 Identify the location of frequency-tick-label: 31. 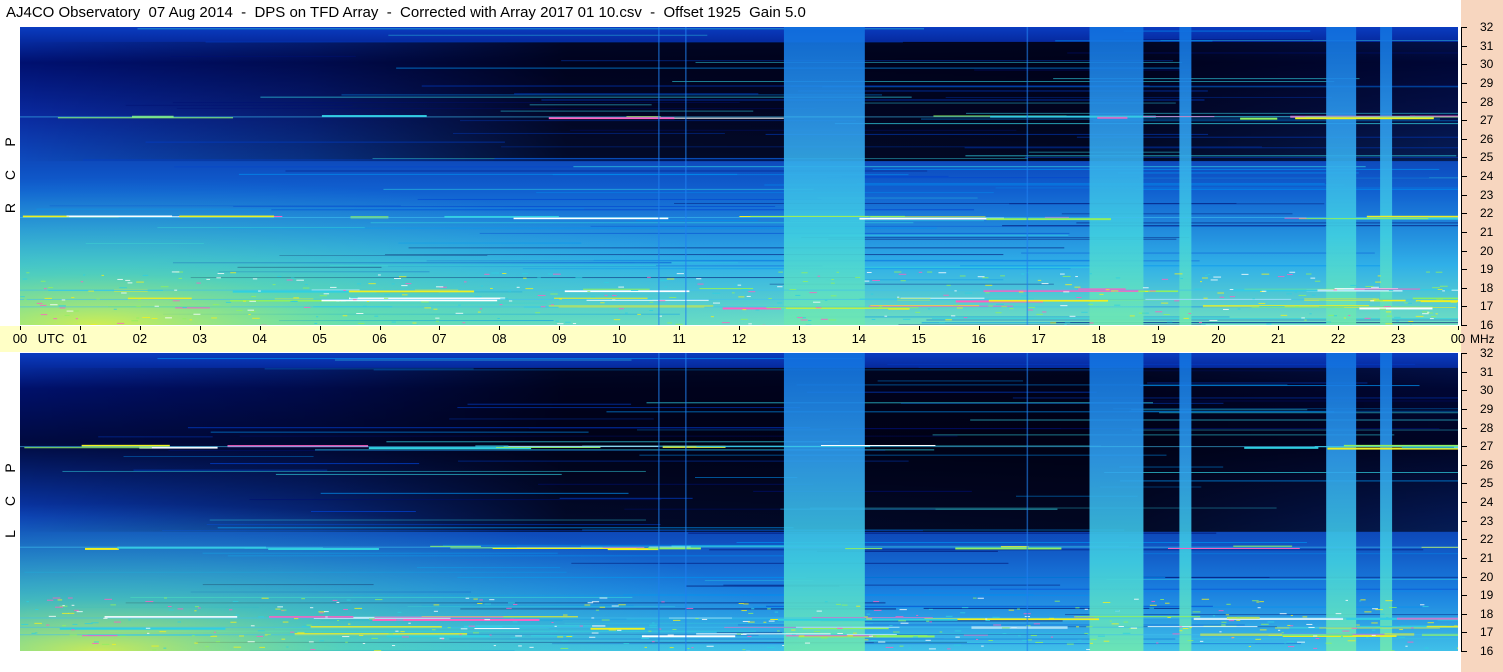
(1487, 45).